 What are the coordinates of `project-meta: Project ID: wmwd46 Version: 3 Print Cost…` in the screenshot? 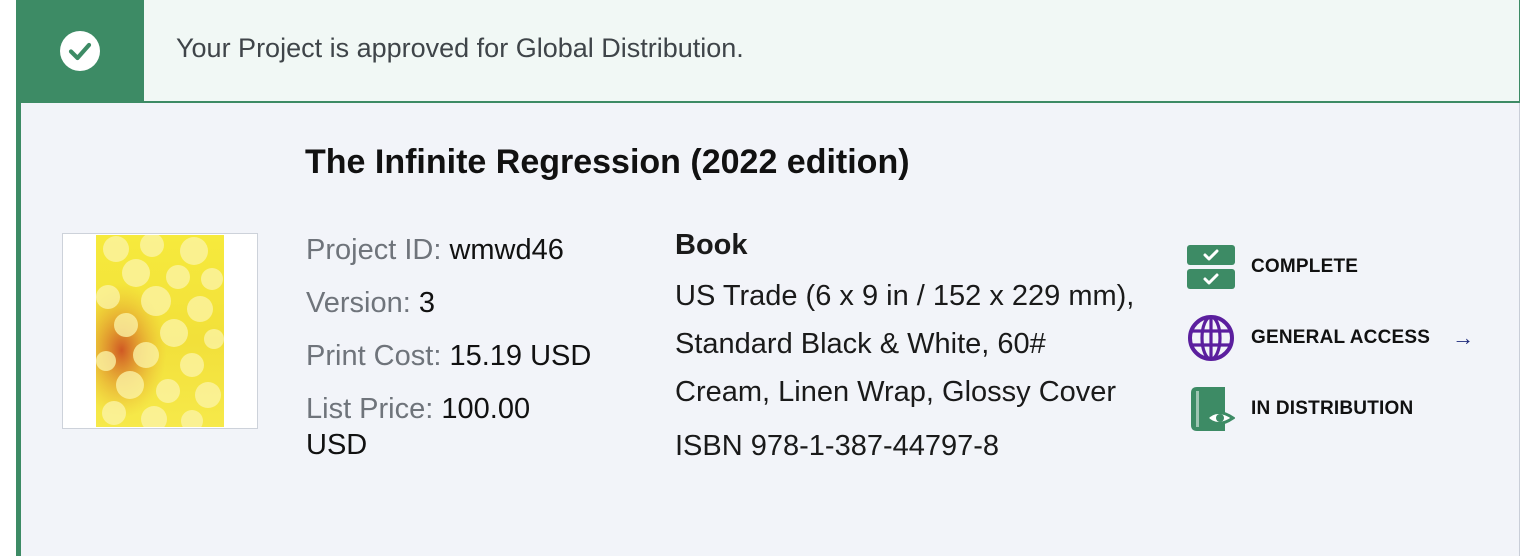 It's located at (471, 343).